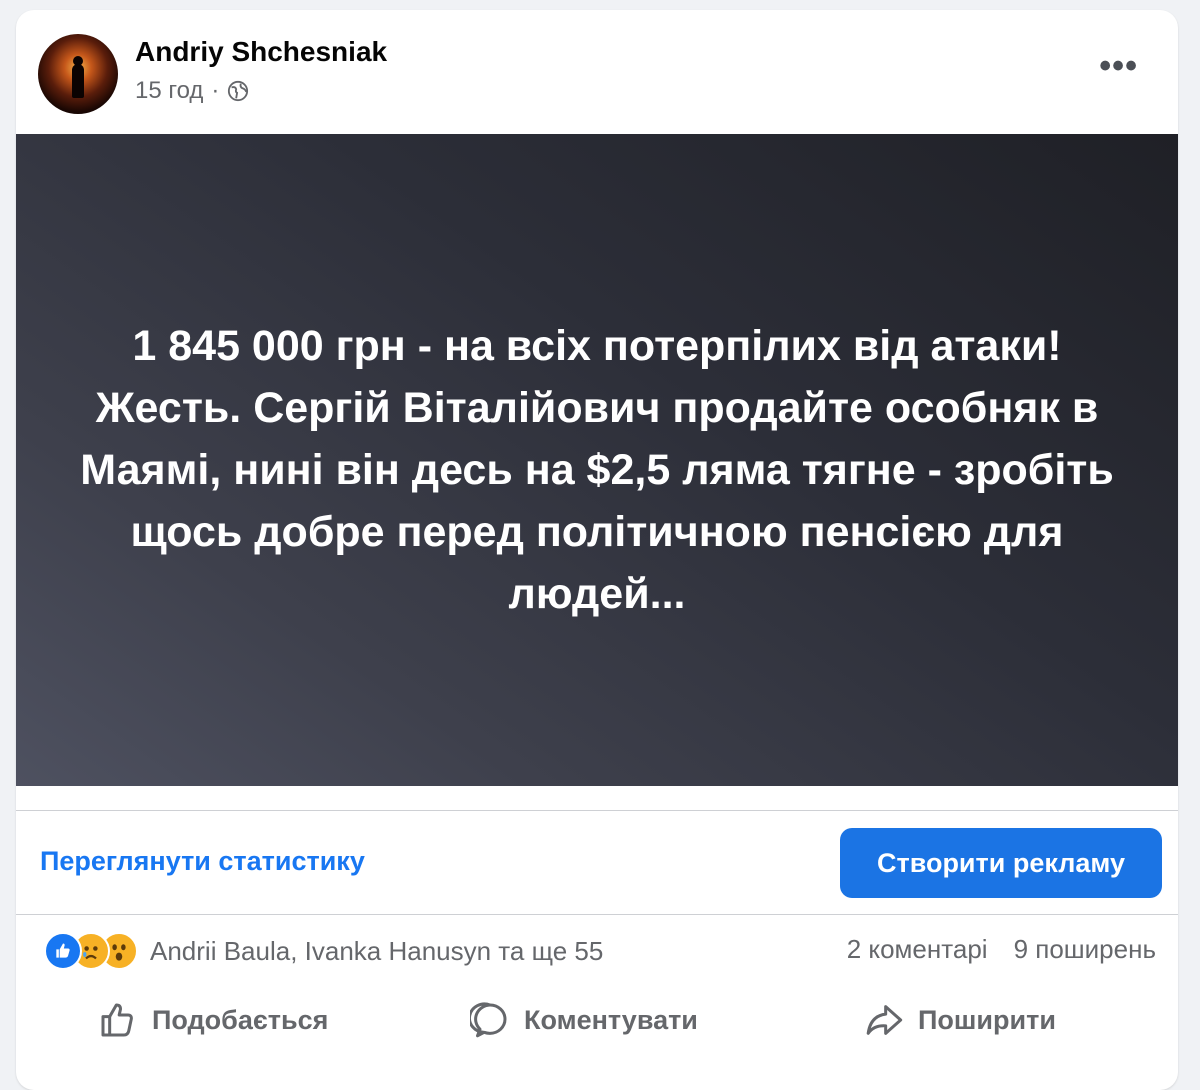  I want to click on reaction-summary: Andrii Baula, Ivanka Hanusyn та ще 55, so click(323, 951).